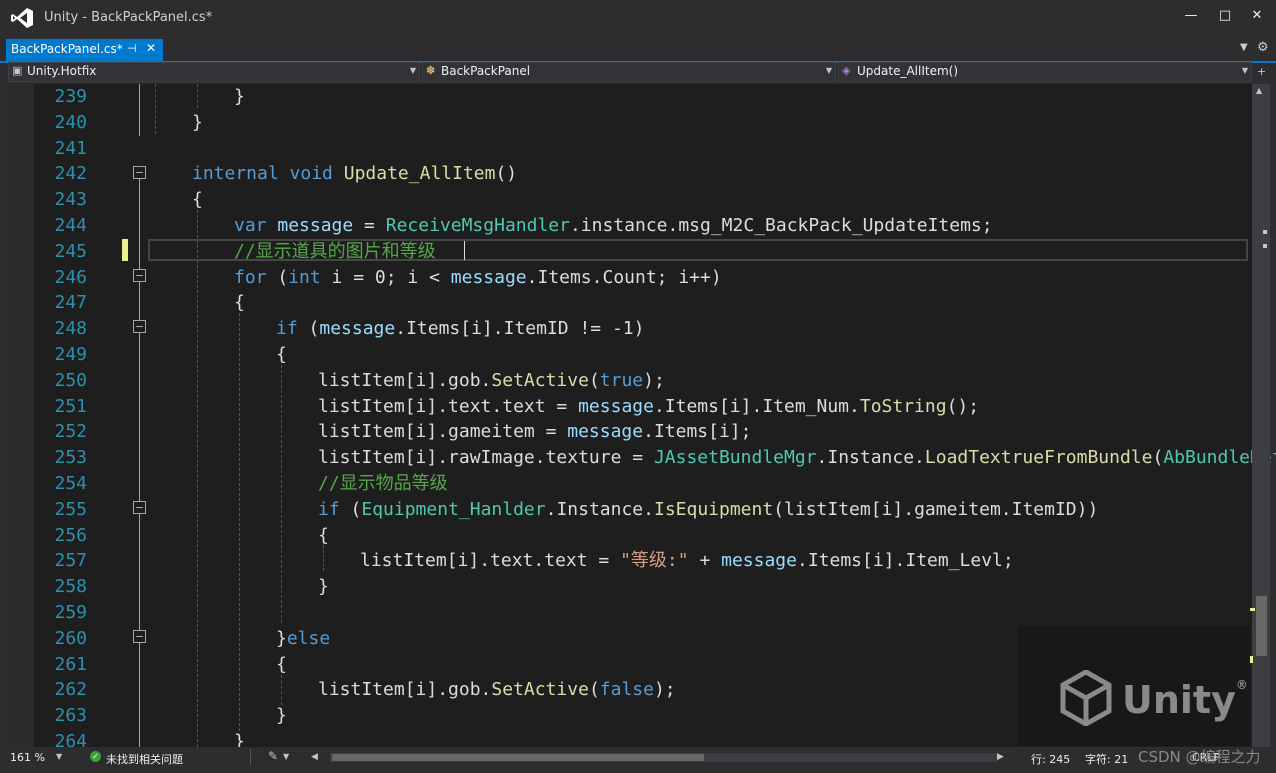 This screenshot has height=773, width=1276. What do you see at coordinates (664, 690) in the screenshot?
I see `code-text-part: );` at bounding box center [664, 690].